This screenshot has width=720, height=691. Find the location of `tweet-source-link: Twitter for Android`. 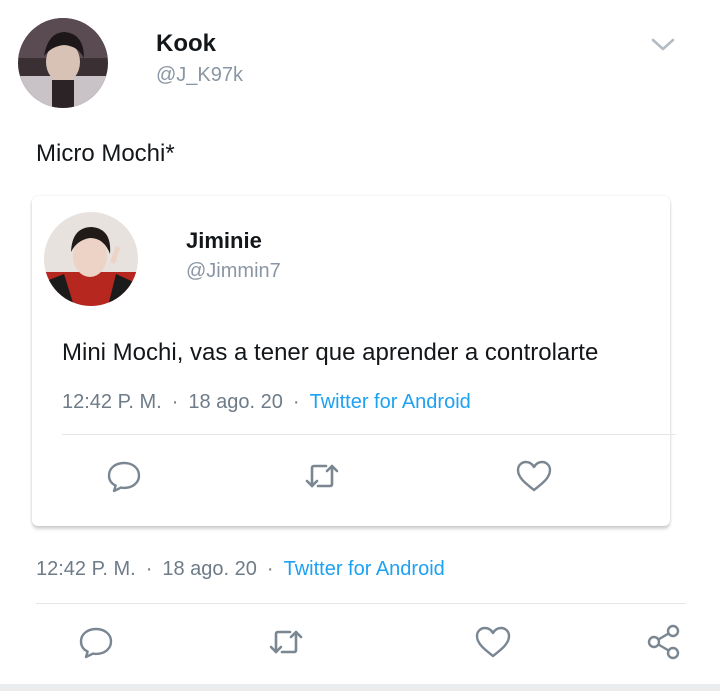

tweet-source-link: Twitter for Android is located at coordinates (364, 569).